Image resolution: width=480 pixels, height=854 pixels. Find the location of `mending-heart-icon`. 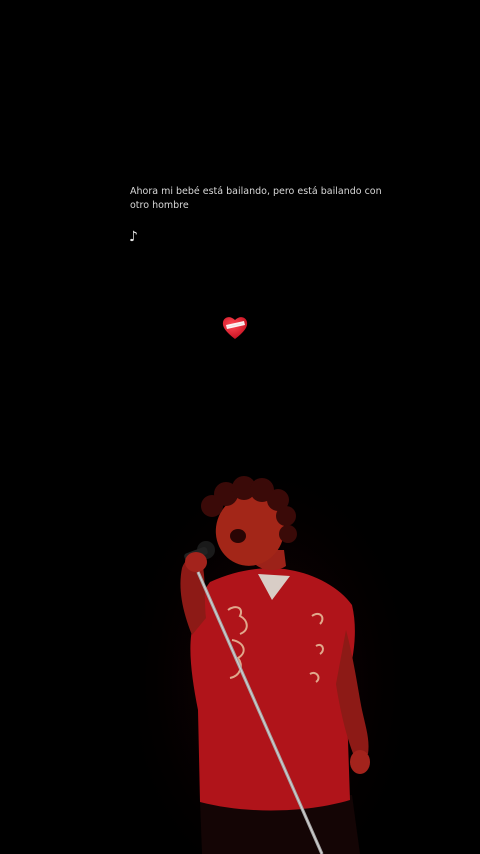

mending-heart-icon is located at coordinates (235, 328).